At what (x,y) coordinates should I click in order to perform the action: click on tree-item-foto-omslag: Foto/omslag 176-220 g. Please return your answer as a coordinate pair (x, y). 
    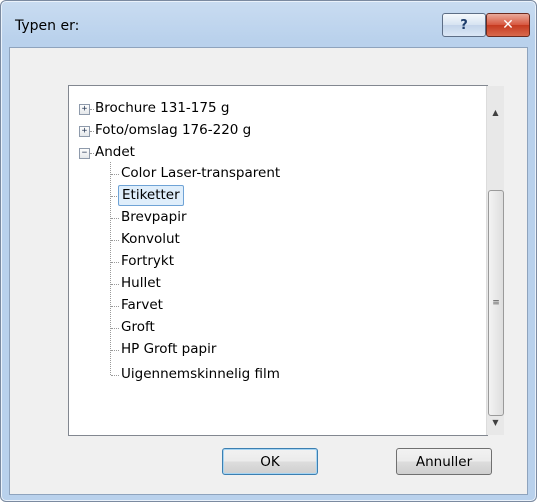
    Looking at the image, I should click on (173, 130).